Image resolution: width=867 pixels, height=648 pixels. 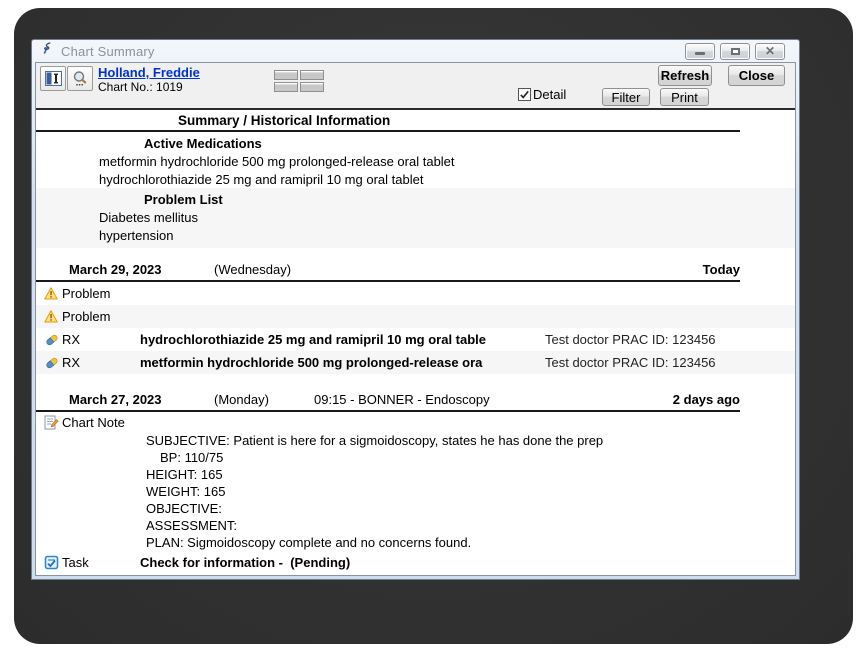 What do you see at coordinates (47, 51) in the screenshot?
I see `app-logo-icon` at bounding box center [47, 51].